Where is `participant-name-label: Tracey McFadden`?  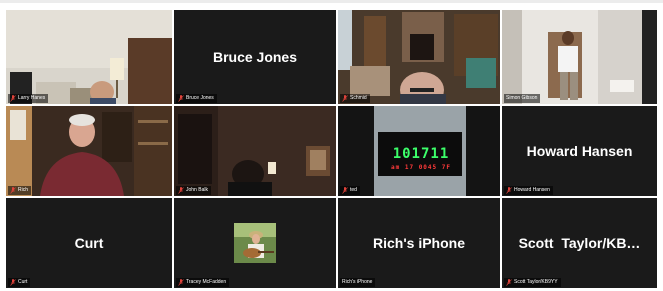 participant-name-label: Tracey McFadden is located at coordinates (203, 282).